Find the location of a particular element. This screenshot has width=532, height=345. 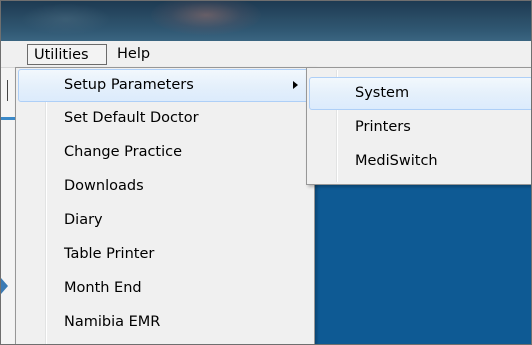

menu-item-printers: Printers is located at coordinates (420, 127).